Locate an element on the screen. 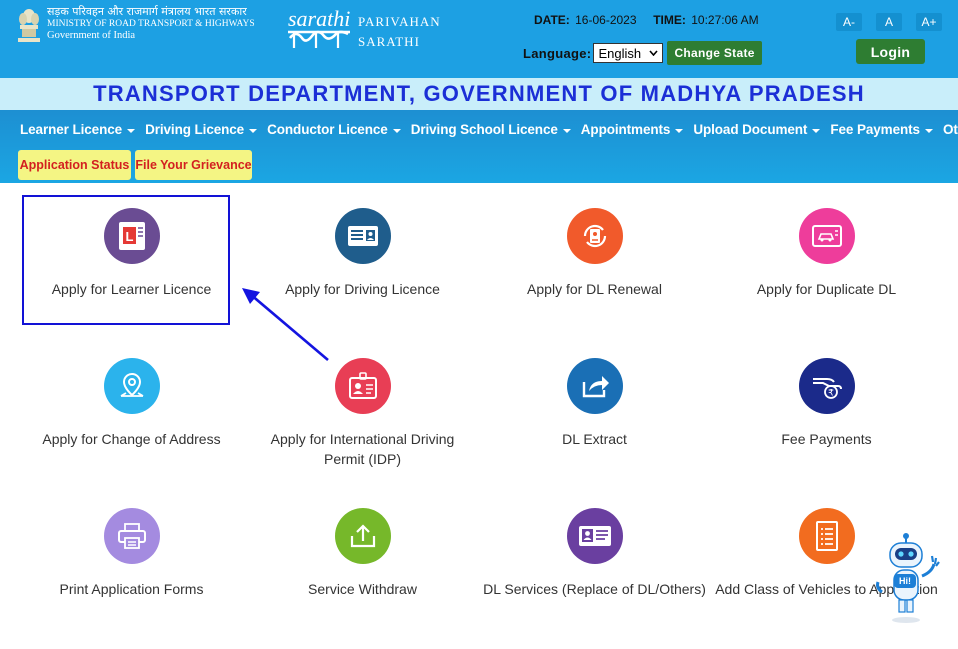 This screenshot has width=958, height=649. font-decrease-button: A- is located at coordinates (849, 22).